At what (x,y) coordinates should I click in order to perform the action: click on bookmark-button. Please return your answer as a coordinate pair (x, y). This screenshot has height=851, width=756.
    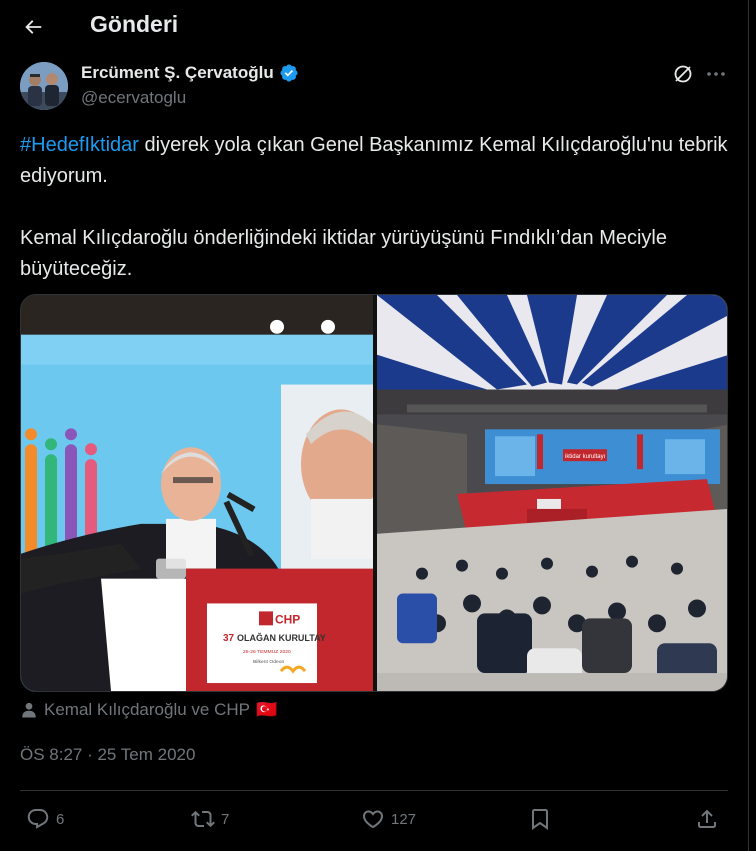
    Looking at the image, I should click on (540, 819).